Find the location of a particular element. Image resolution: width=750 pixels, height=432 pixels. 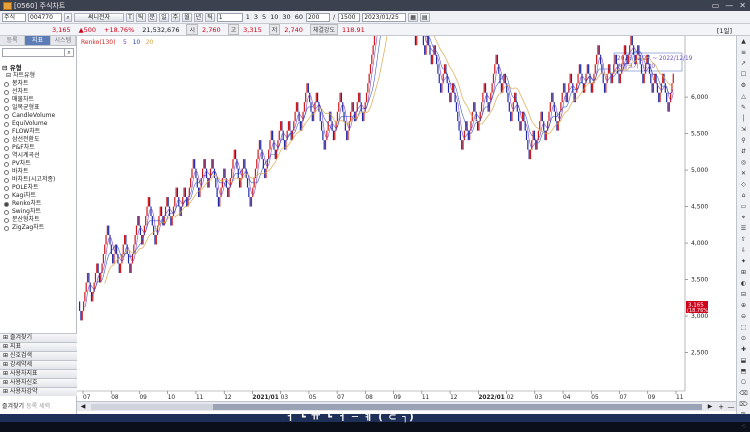

tab-indicator: 지표 is located at coordinates (38, 40).